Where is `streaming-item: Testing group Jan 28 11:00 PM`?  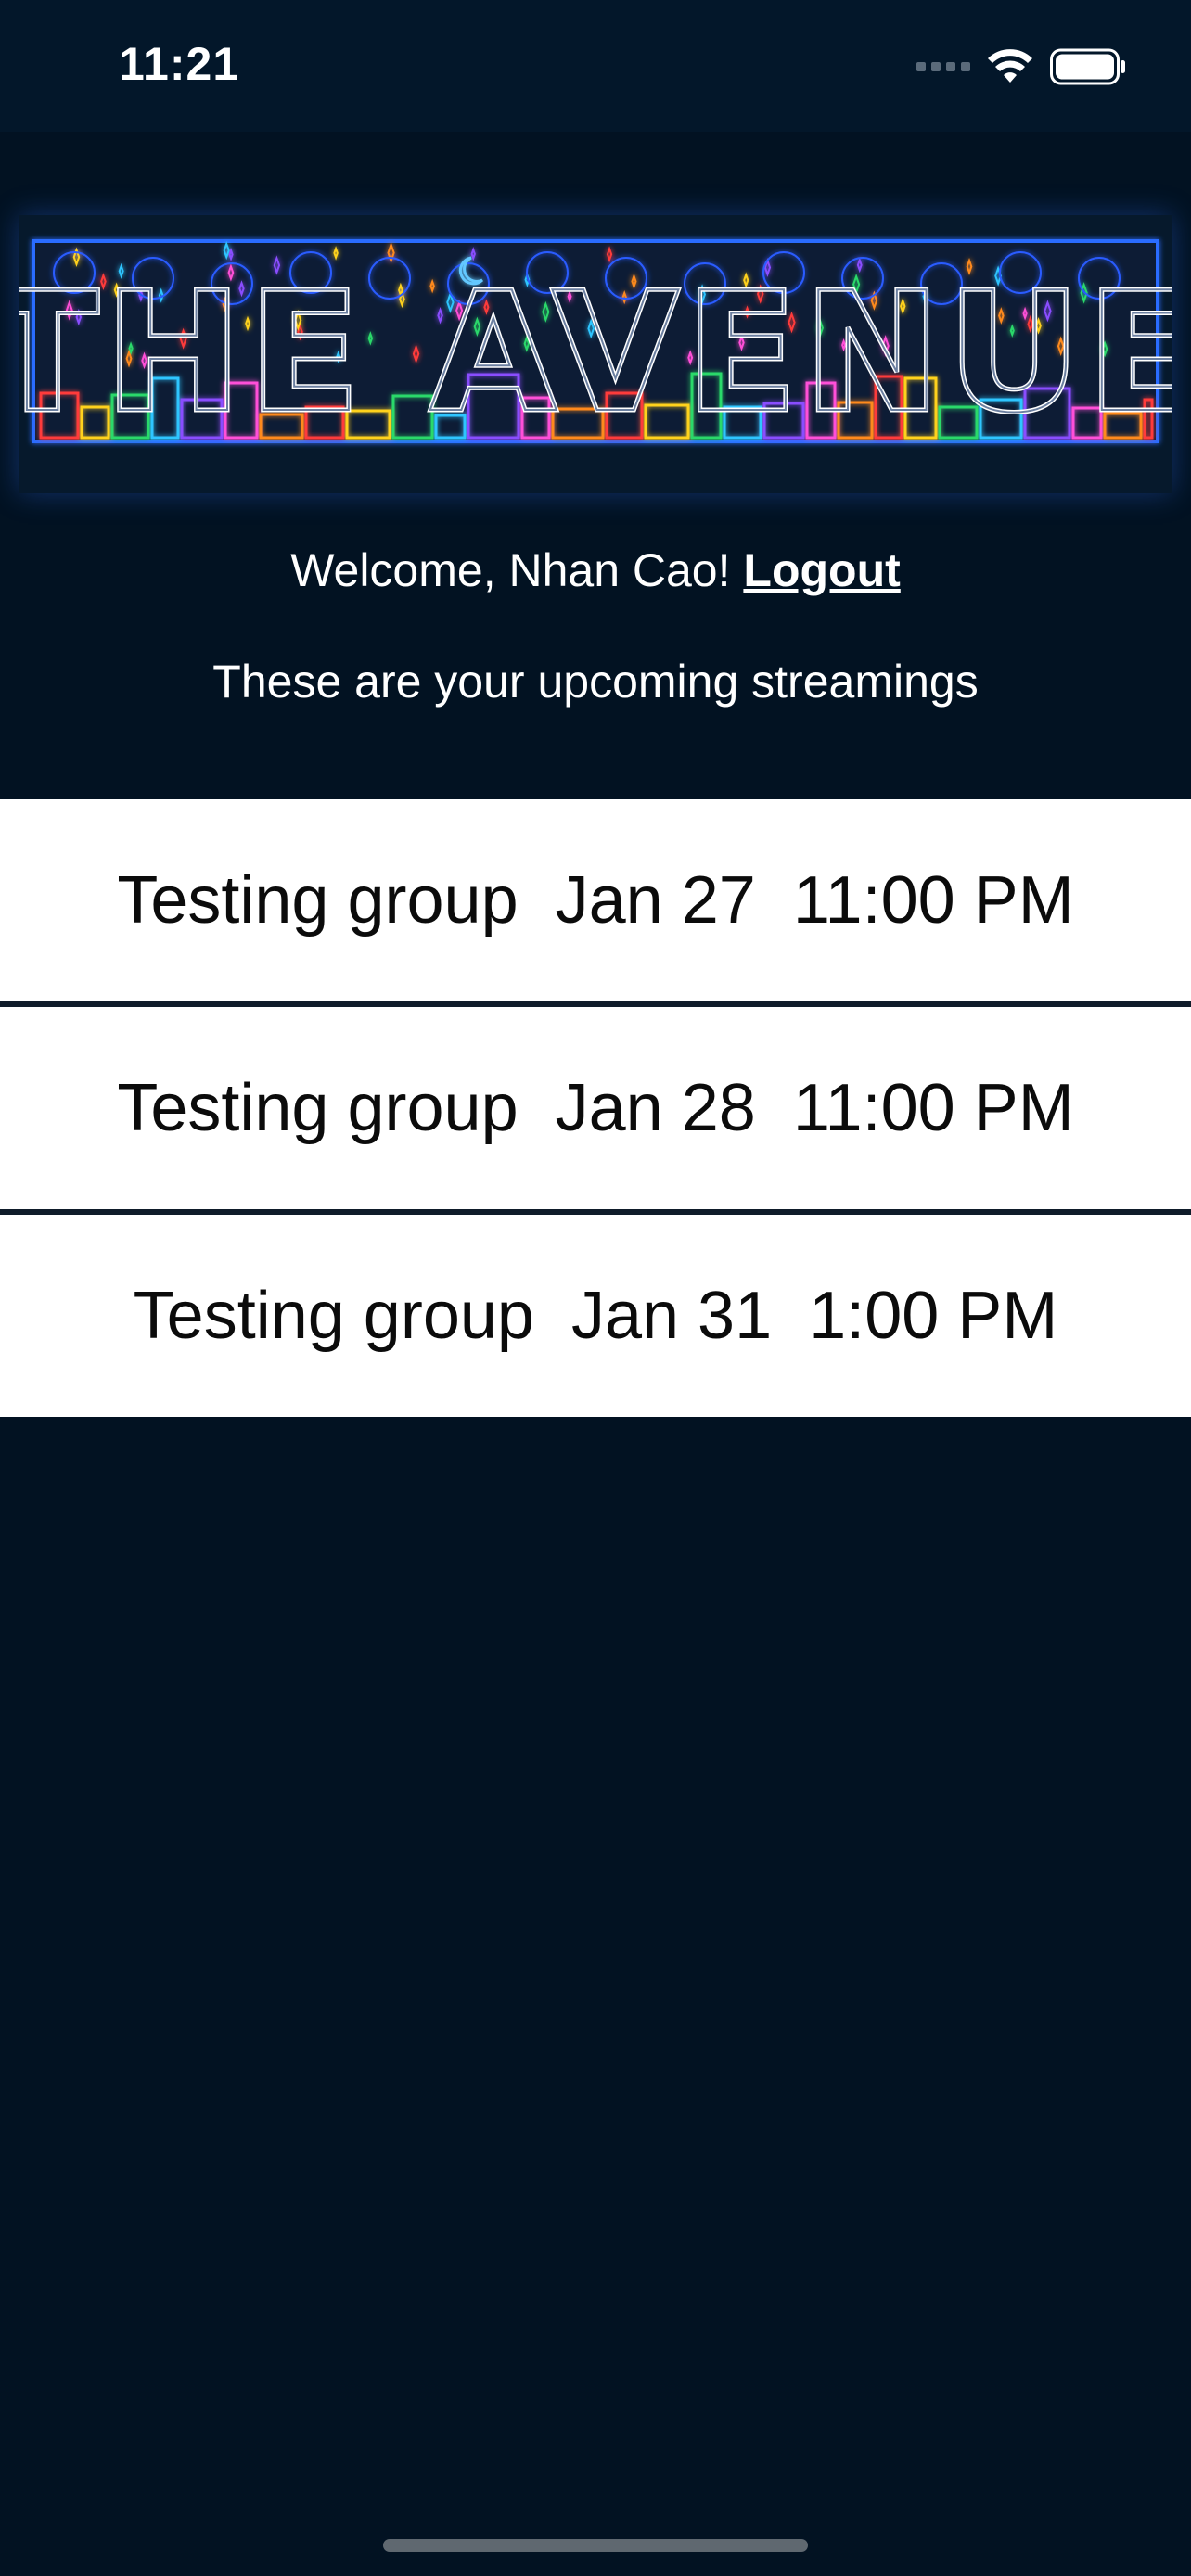
streaming-item: Testing group Jan 28 11:00 PM is located at coordinates (595, 1108).